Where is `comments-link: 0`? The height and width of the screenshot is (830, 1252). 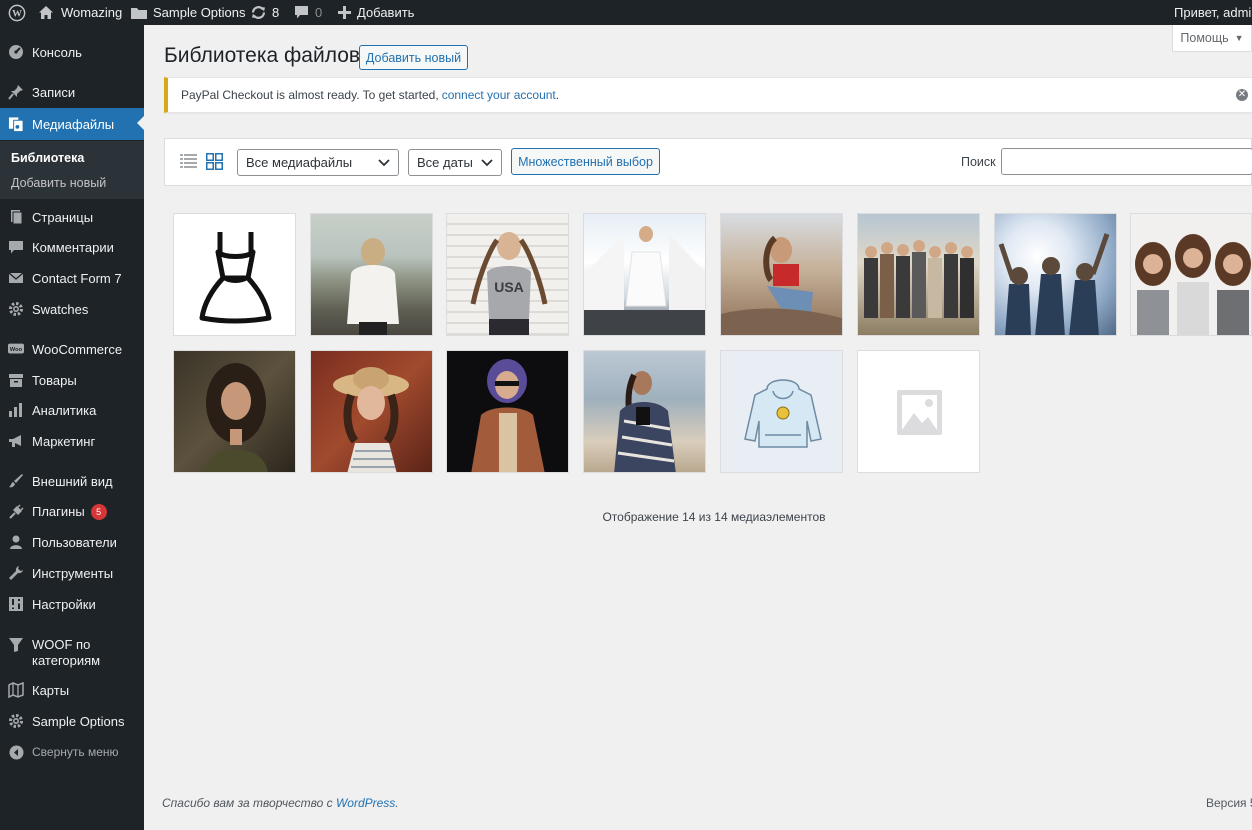
comments-link: 0 is located at coordinates (308, 12).